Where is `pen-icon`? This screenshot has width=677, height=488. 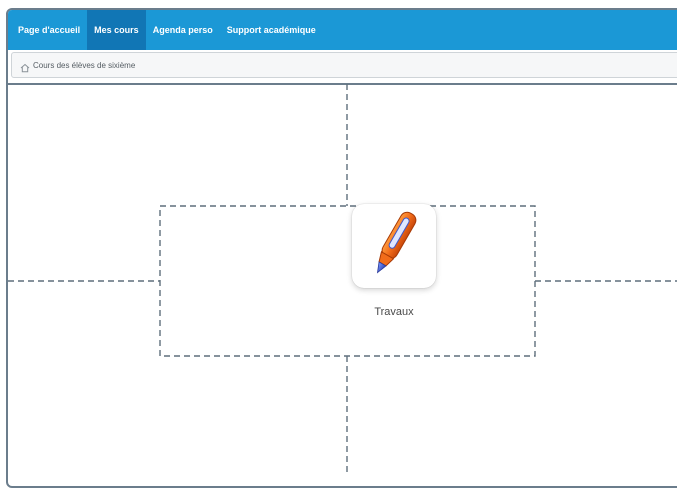
pen-icon is located at coordinates (394, 246).